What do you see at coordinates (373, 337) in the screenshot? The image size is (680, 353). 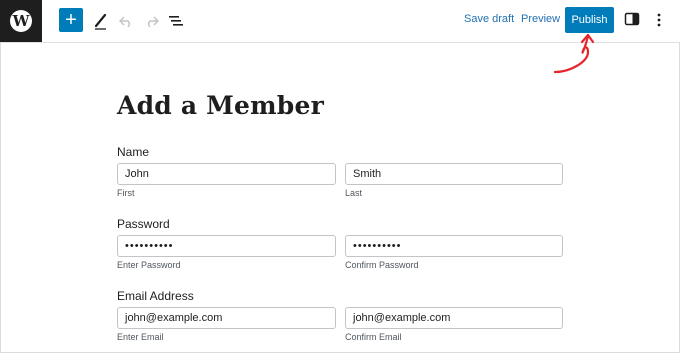 I see `confirm-email-sublabel: Confirm Email` at bounding box center [373, 337].